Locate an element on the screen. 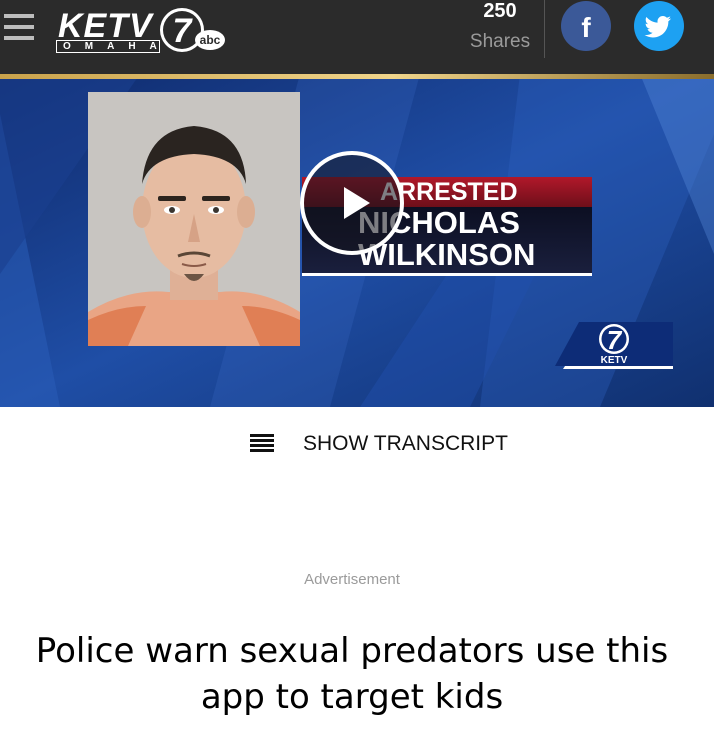 Image resolution: width=714 pixels, height=736 pixels. share-count: 250 is located at coordinates (500, 11).